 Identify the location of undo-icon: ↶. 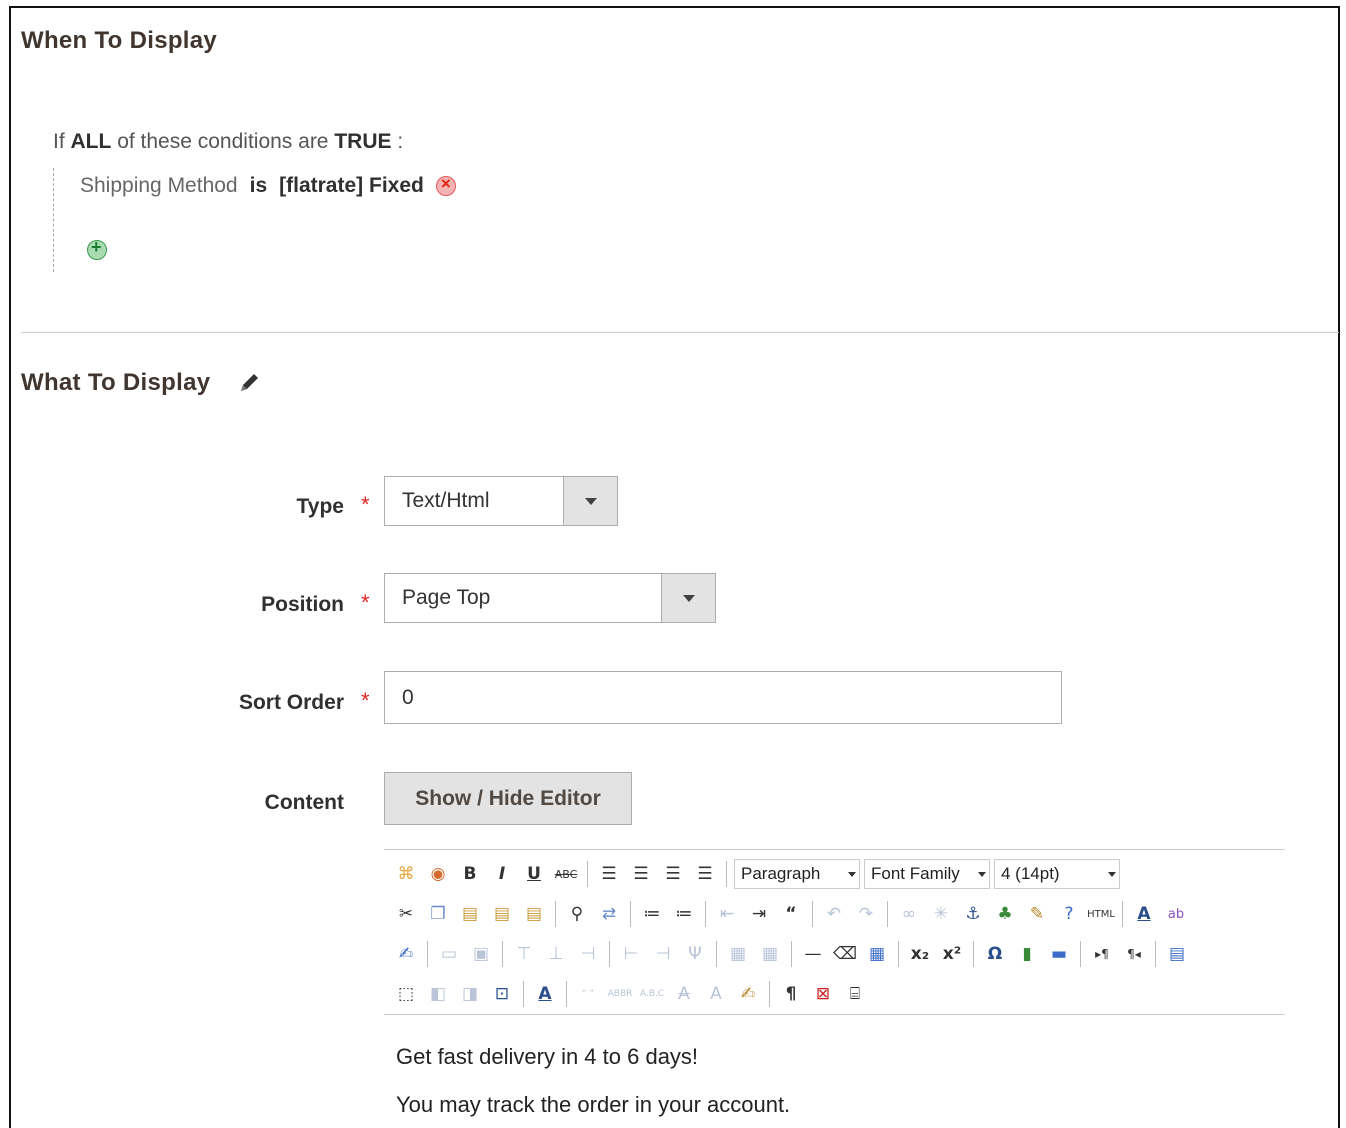
(834, 914).